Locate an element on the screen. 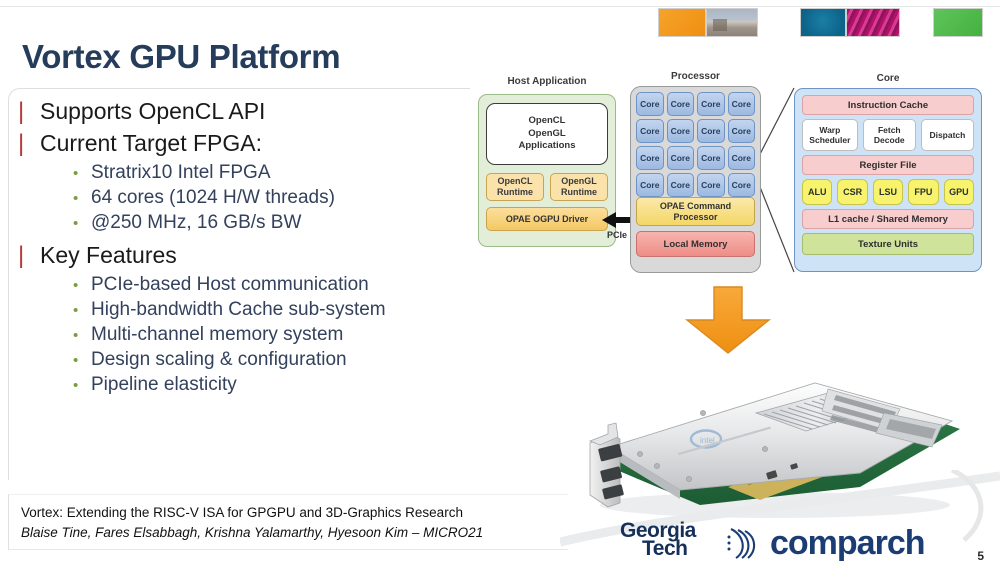 This screenshot has width=1000, height=569. bullet-item-current-target-fpga: | Current Target FPGA: is located at coordinates (244, 143).